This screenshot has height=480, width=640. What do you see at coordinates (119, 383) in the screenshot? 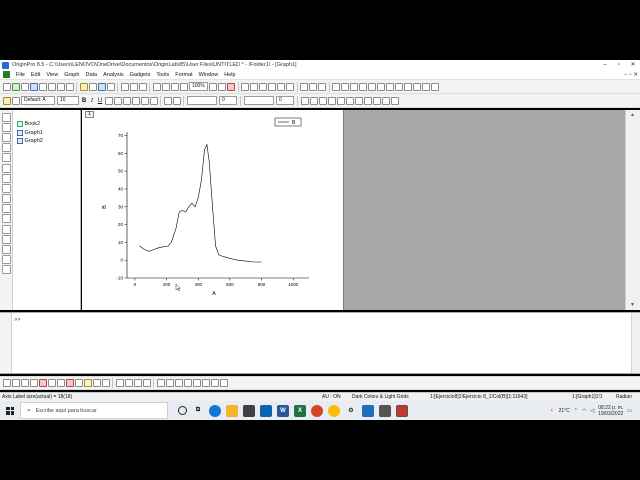
I see `plot-polar-icon` at bounding box center [119, 383].